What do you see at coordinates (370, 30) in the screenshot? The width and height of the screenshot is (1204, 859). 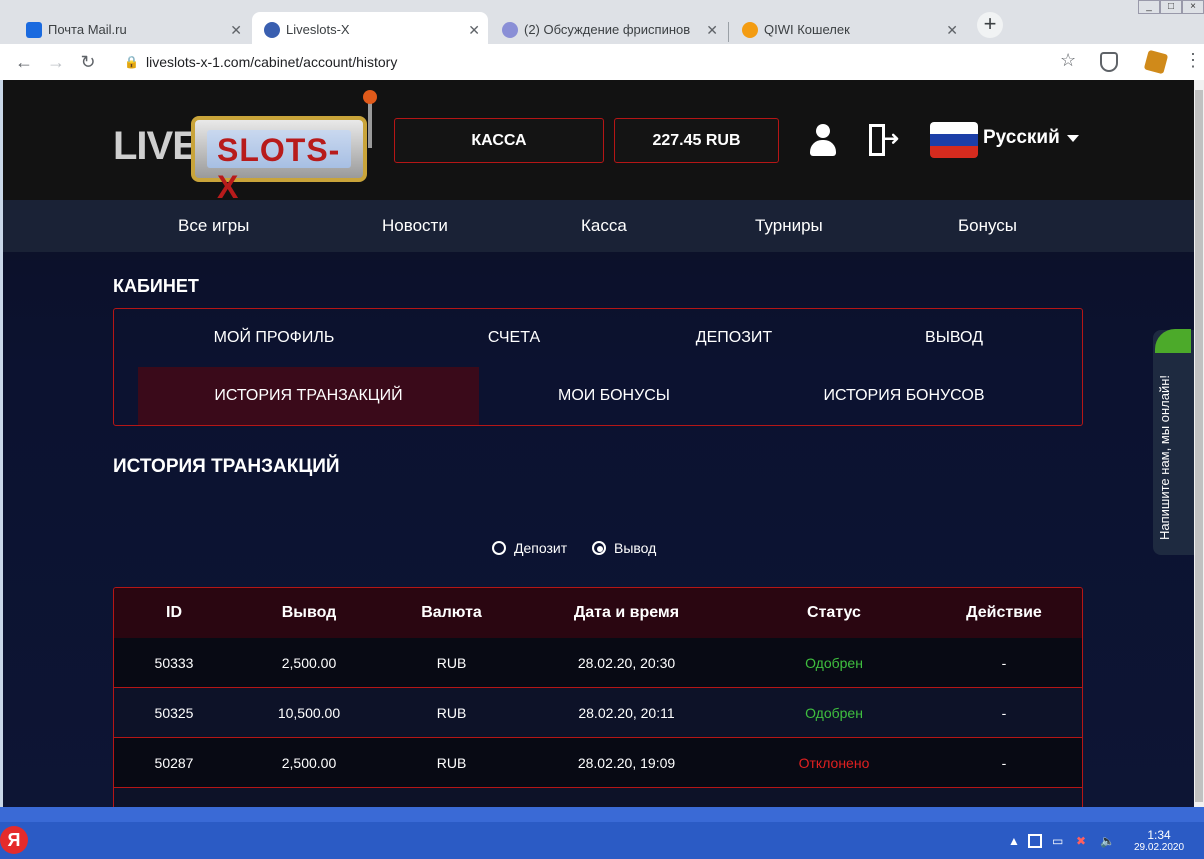 I see `tab-liveslots: Liveslots-X ✕` at bounding box center [370, 30].